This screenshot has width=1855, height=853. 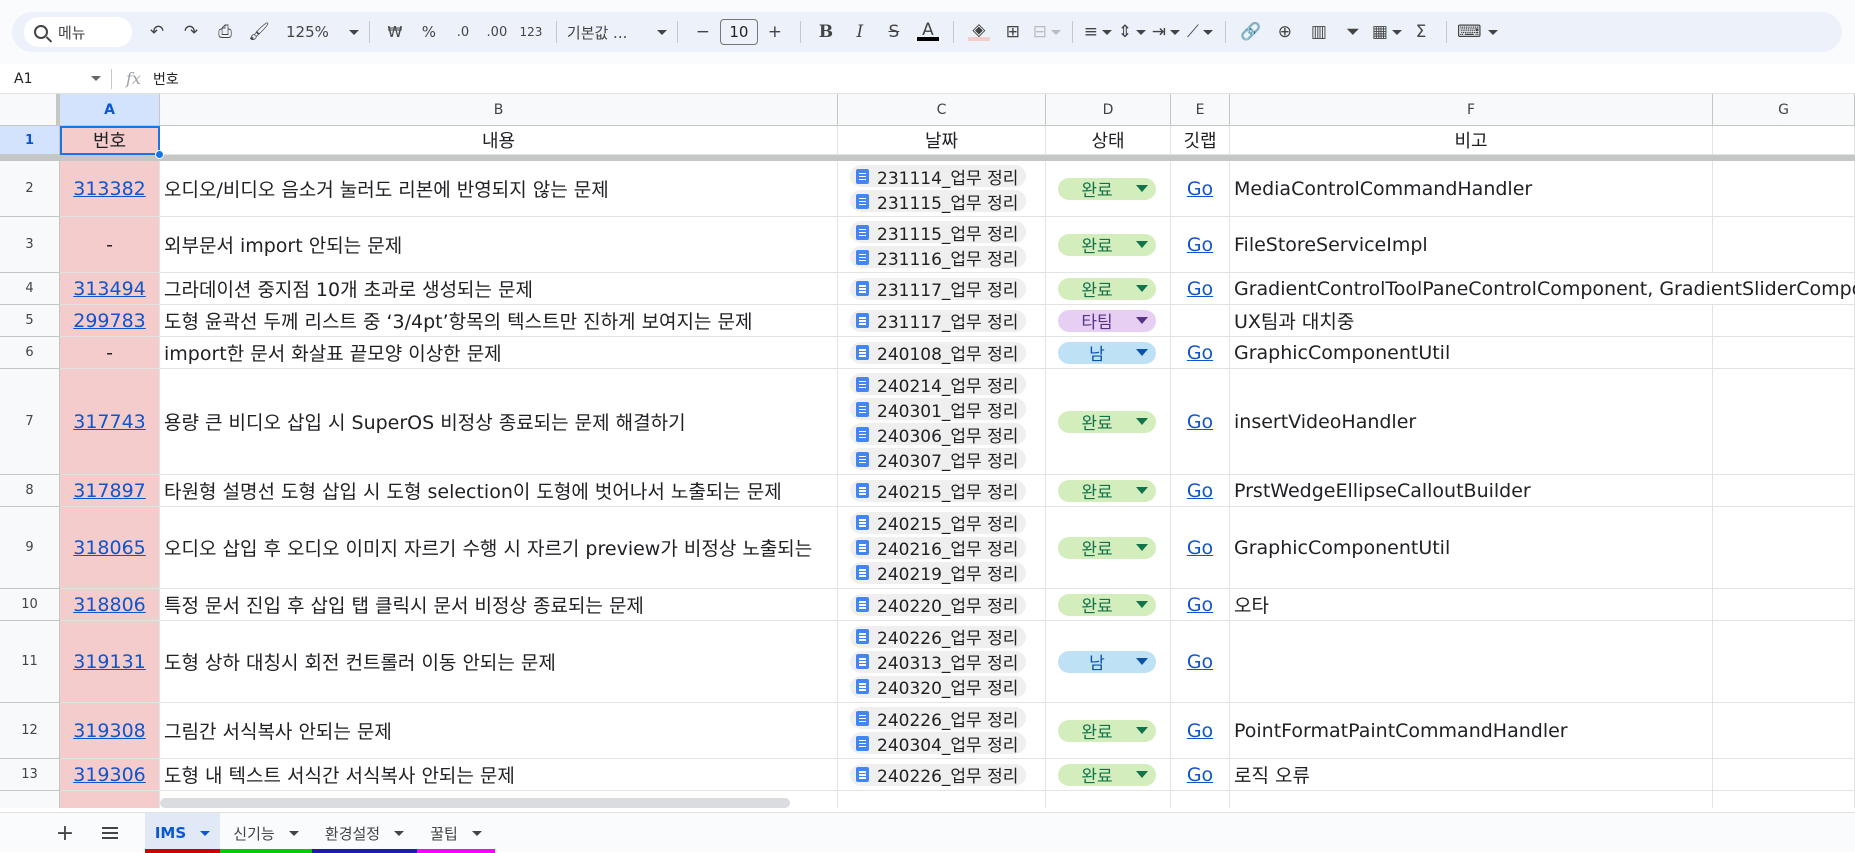 I want to click on note-cell, so click(x=1471, y=662).